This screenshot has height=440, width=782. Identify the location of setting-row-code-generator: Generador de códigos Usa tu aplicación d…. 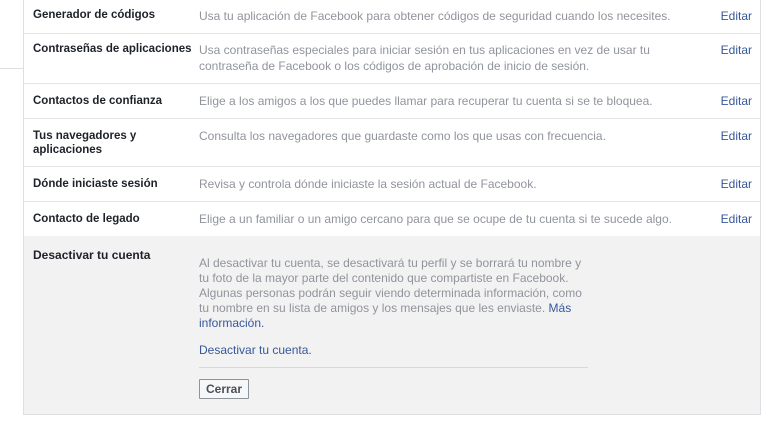
(392, 17).